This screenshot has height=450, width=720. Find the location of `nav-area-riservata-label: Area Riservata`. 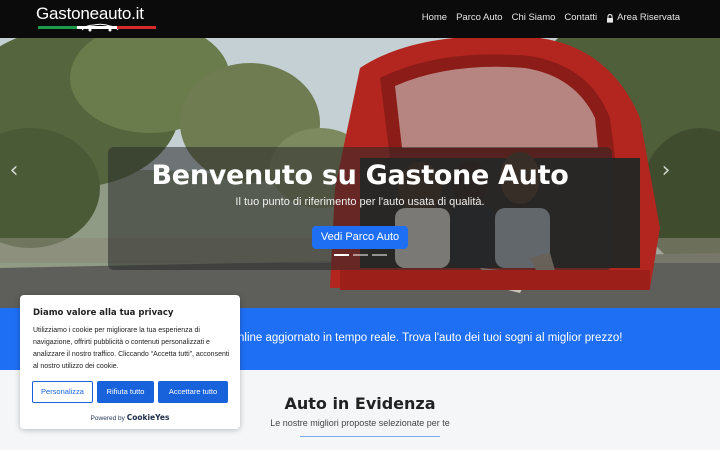

nav-area-riservata-label: Area Riservata is located at coordinates (648, 17).